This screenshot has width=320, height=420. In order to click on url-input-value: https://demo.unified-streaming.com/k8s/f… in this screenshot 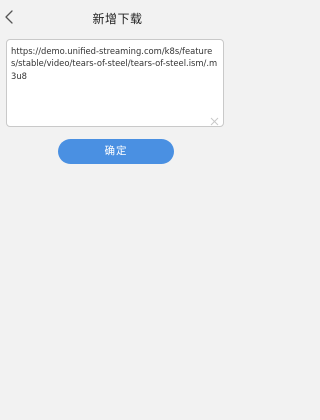, I will do `click(115, 63)`.